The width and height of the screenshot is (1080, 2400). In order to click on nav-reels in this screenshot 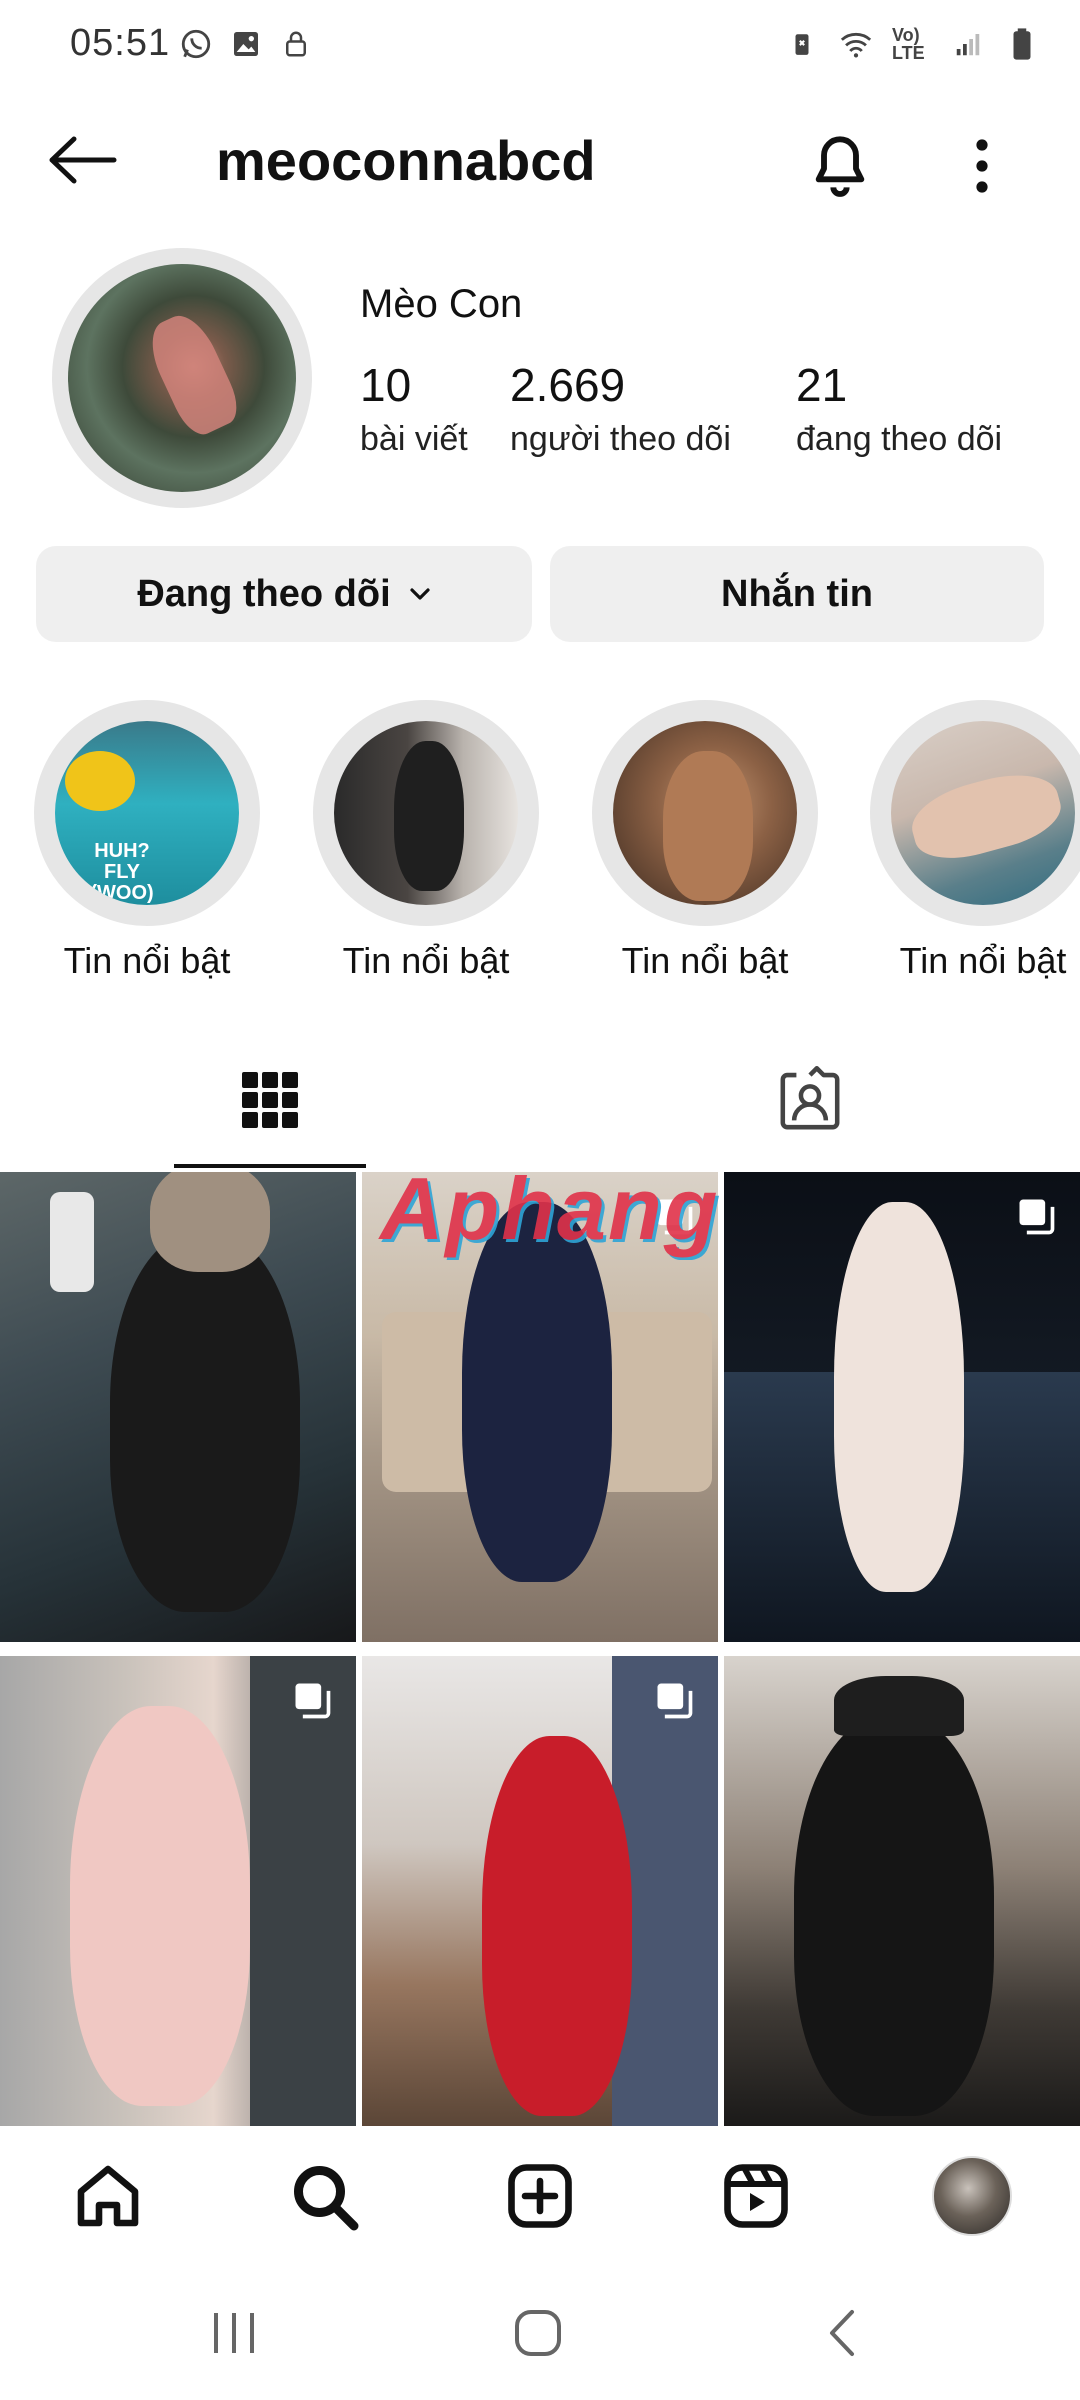, I will do `click(756, 2196)`.